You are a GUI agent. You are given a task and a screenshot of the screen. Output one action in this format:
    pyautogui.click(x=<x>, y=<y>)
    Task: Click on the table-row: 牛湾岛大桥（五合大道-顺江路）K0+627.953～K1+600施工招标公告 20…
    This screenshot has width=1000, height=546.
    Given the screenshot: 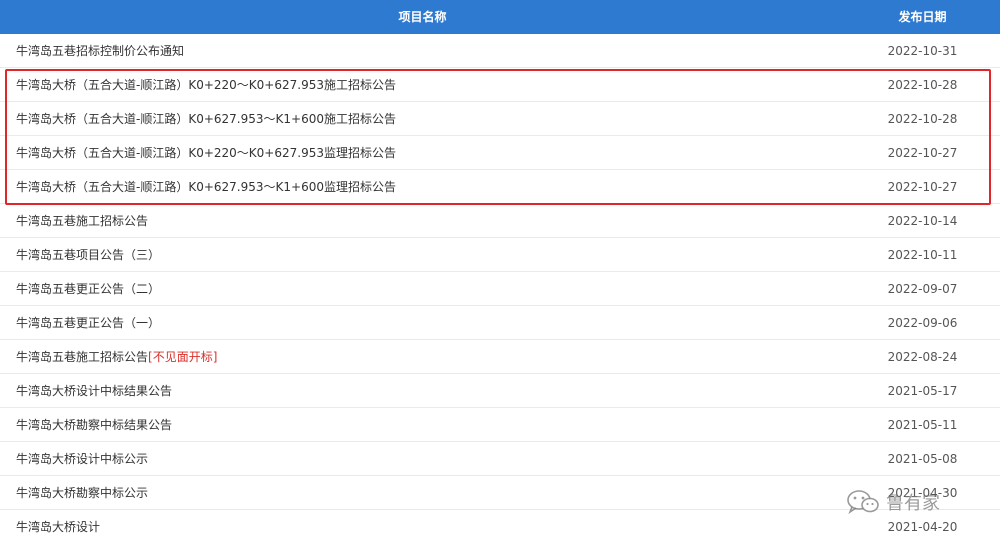 What is the action you would take?
    pyautogui.click(x=500, y=119)
    